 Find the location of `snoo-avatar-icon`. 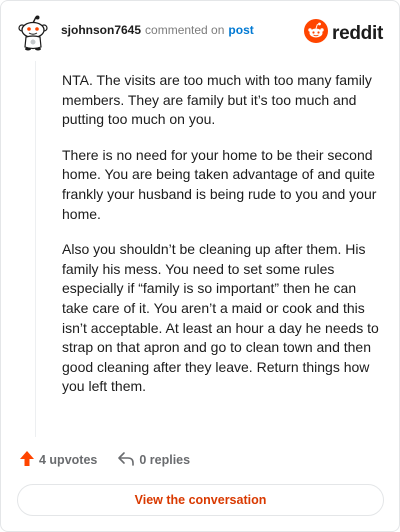

snoo-avatar-icon is located at coordinates (33, 33).